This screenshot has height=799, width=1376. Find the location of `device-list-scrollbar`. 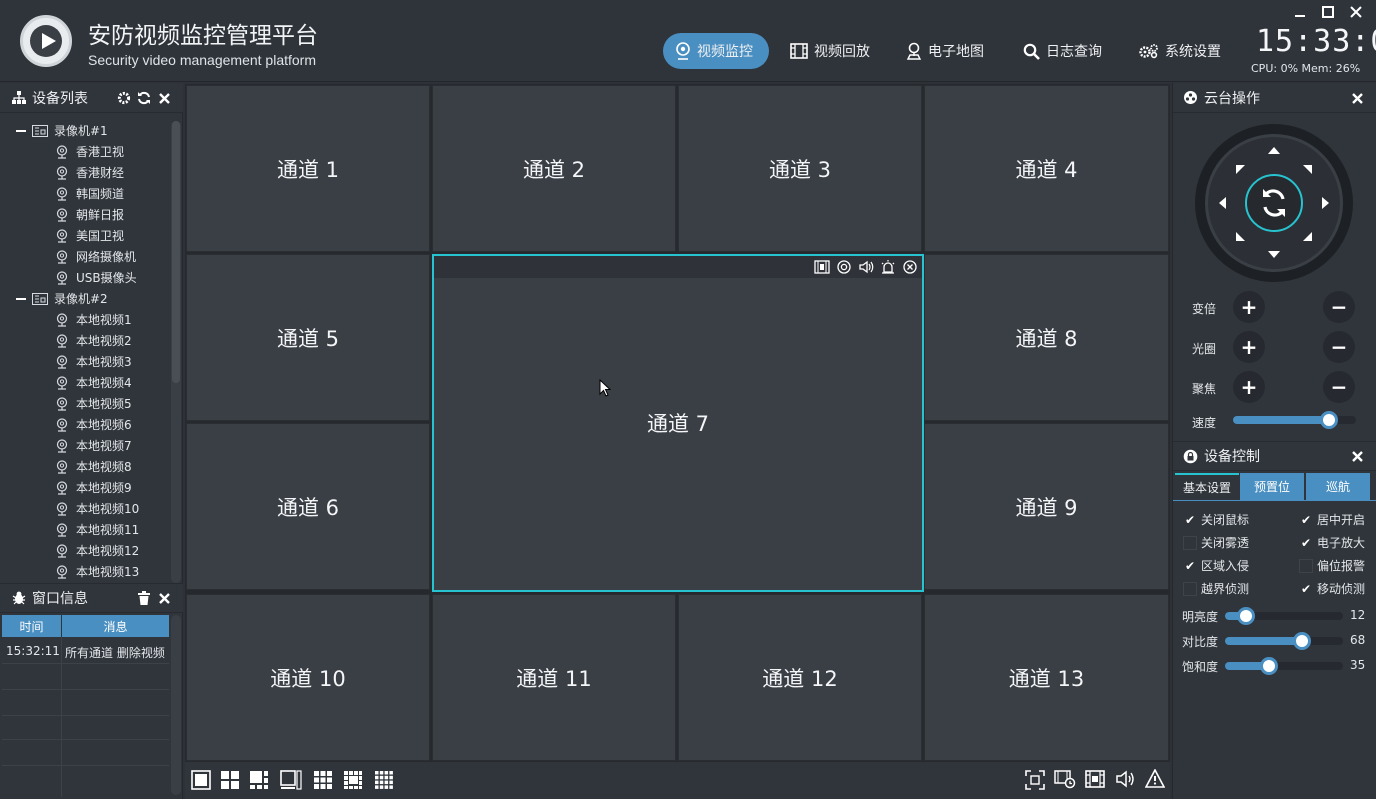

device-list-scrollbar is located at coordinates (176, 352).